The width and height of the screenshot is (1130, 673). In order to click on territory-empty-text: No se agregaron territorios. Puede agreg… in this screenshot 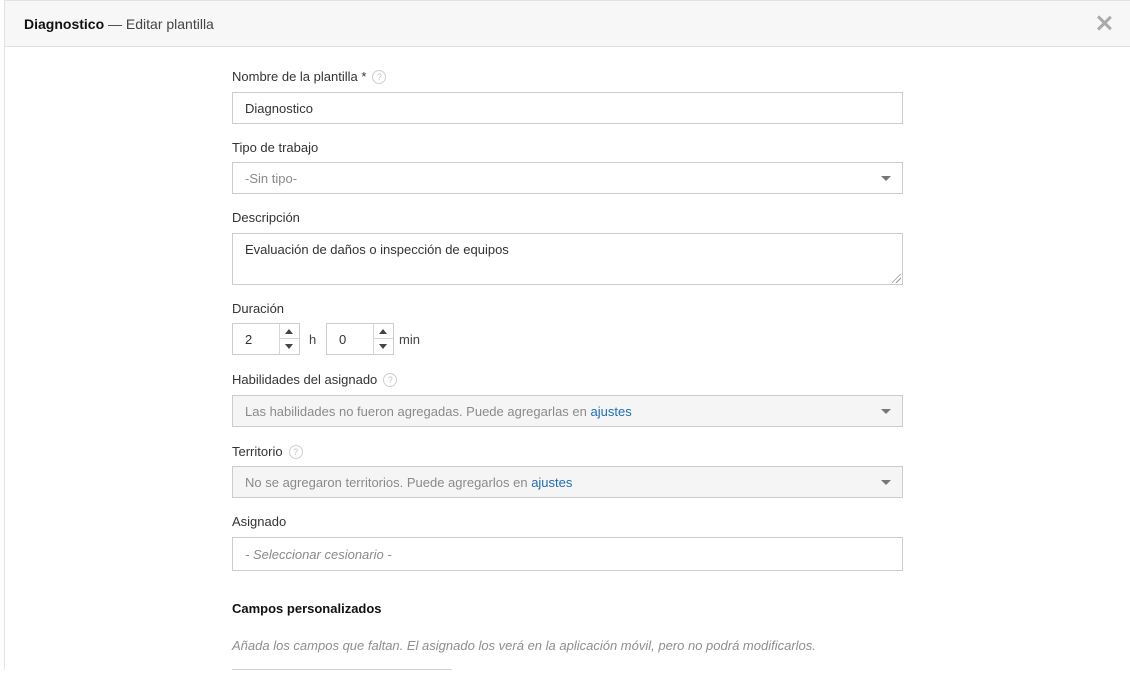, I will do `click(409, 482)`.